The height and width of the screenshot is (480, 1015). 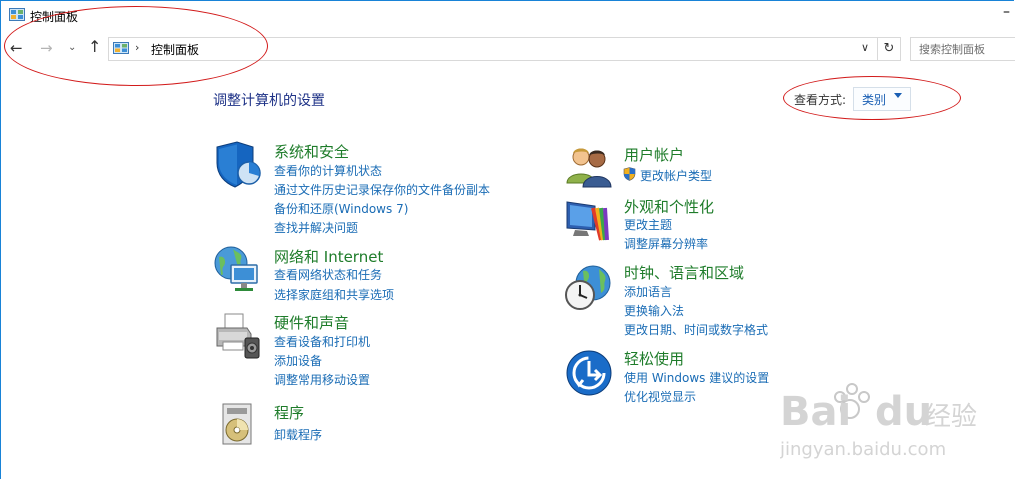 What do you see at coordinates (648, 224) in the screenshot?
I see `link-change-theme: 更改主题` at bounding box center [648, 224].